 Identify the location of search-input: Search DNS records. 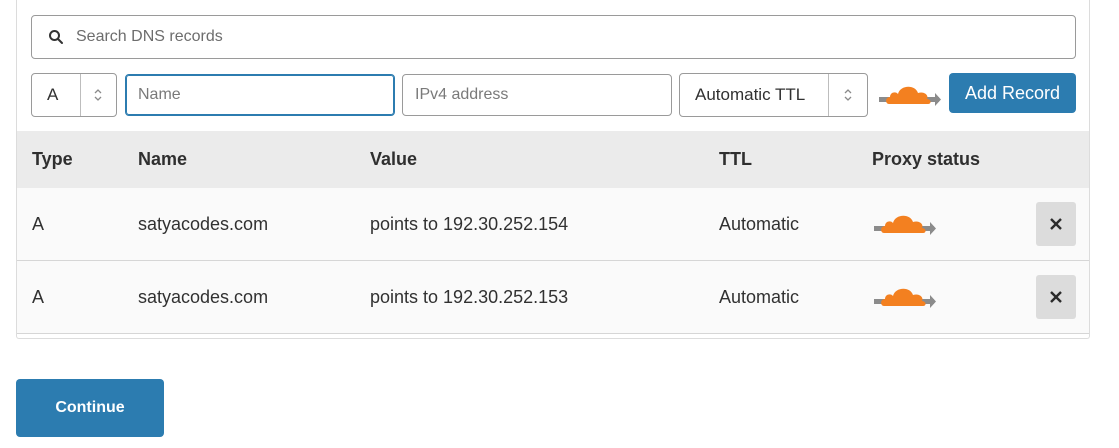
(149, 37).